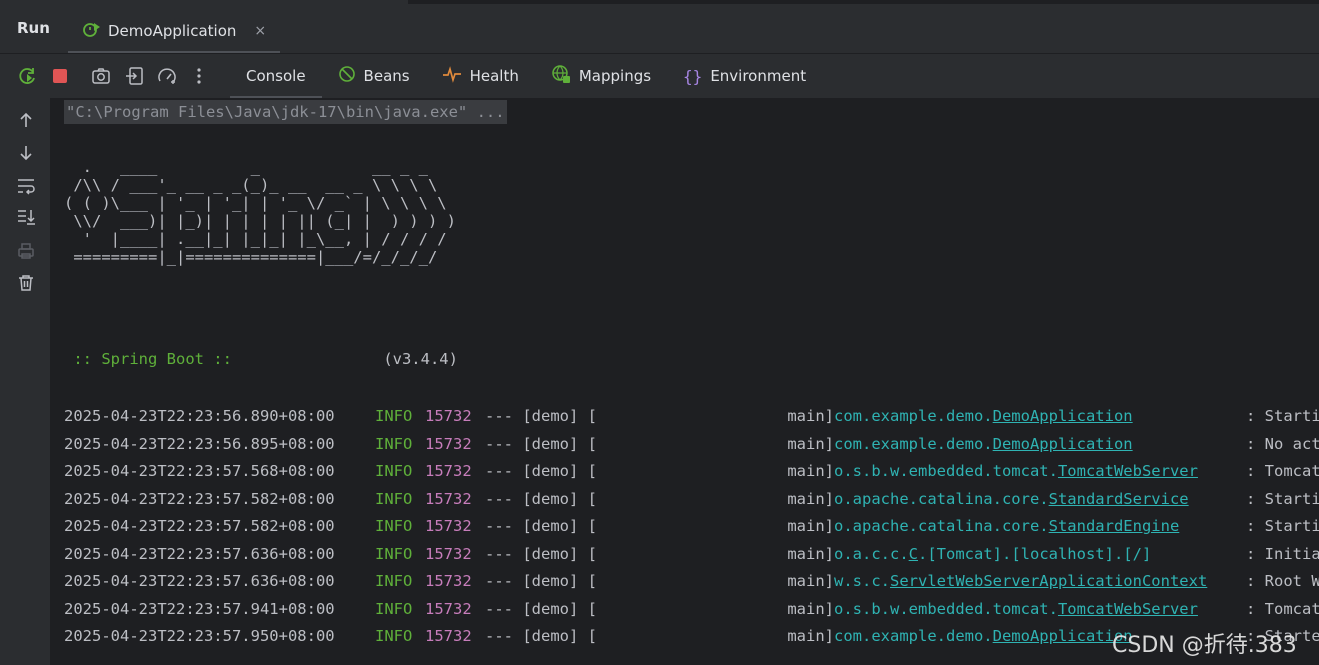 This screenshot has width=1319, height=665. What do you see at coordinates (1282, 581) in the screenshot?
I see `log-message: : Root WebAppl` at bounding box center [1282, 581].